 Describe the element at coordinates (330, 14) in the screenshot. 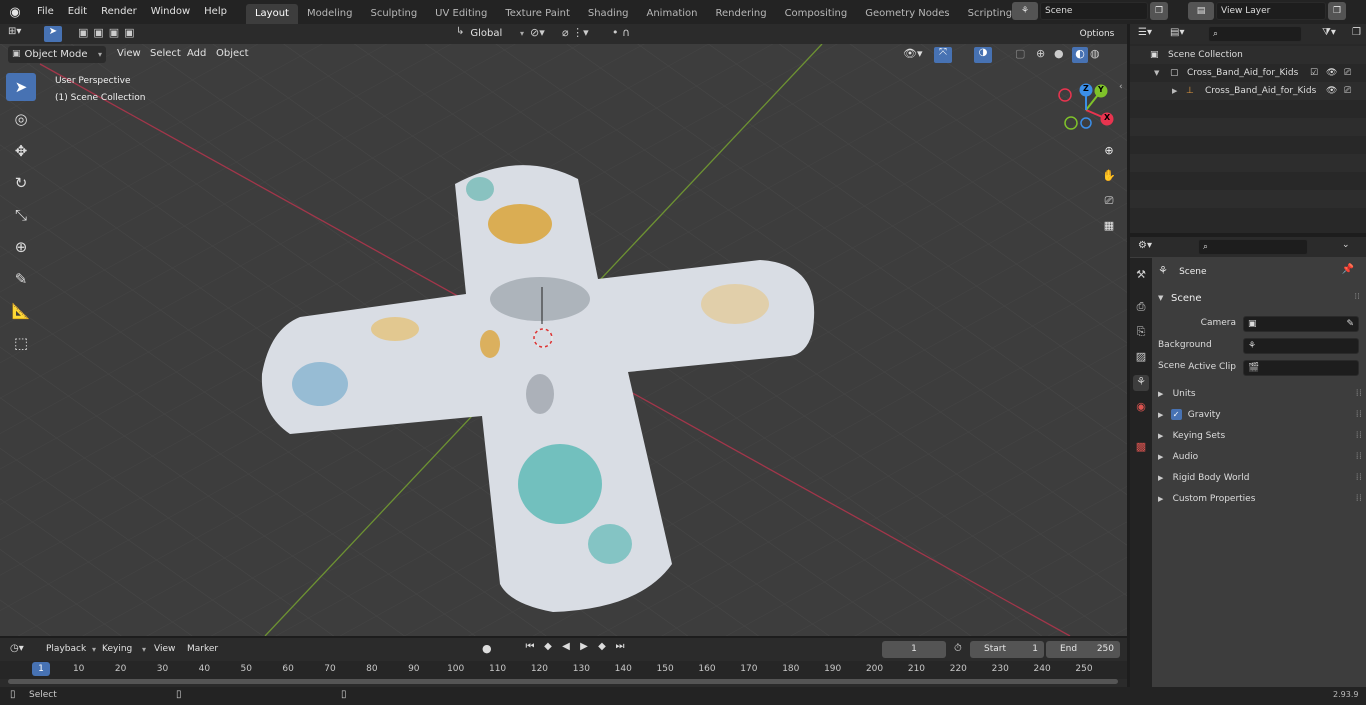

I see `tab-modeling: Modeling` at that location.